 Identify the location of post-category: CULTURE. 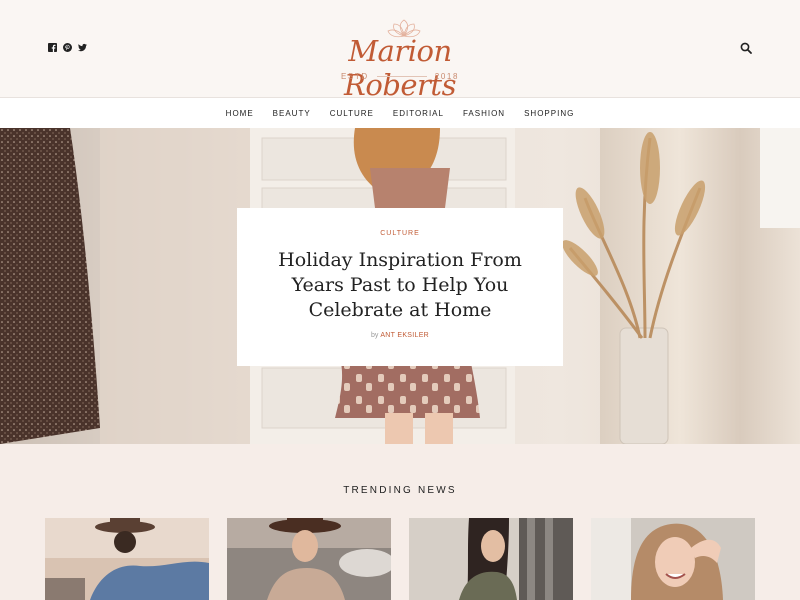
(400, 233).